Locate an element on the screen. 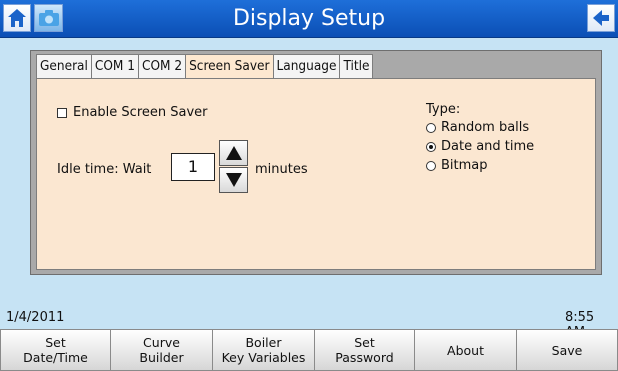 The width and height of the screenshot is (618, 371). save-button: Save is located at coordinates (567, 350).